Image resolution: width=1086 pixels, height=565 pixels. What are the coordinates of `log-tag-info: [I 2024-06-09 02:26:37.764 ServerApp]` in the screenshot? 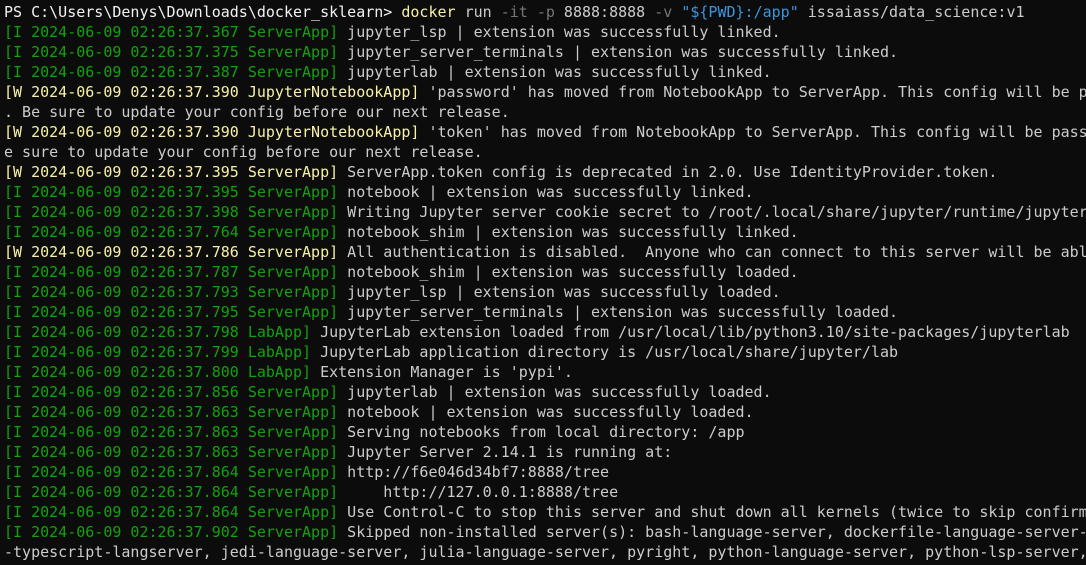 It's located at (171, 232).